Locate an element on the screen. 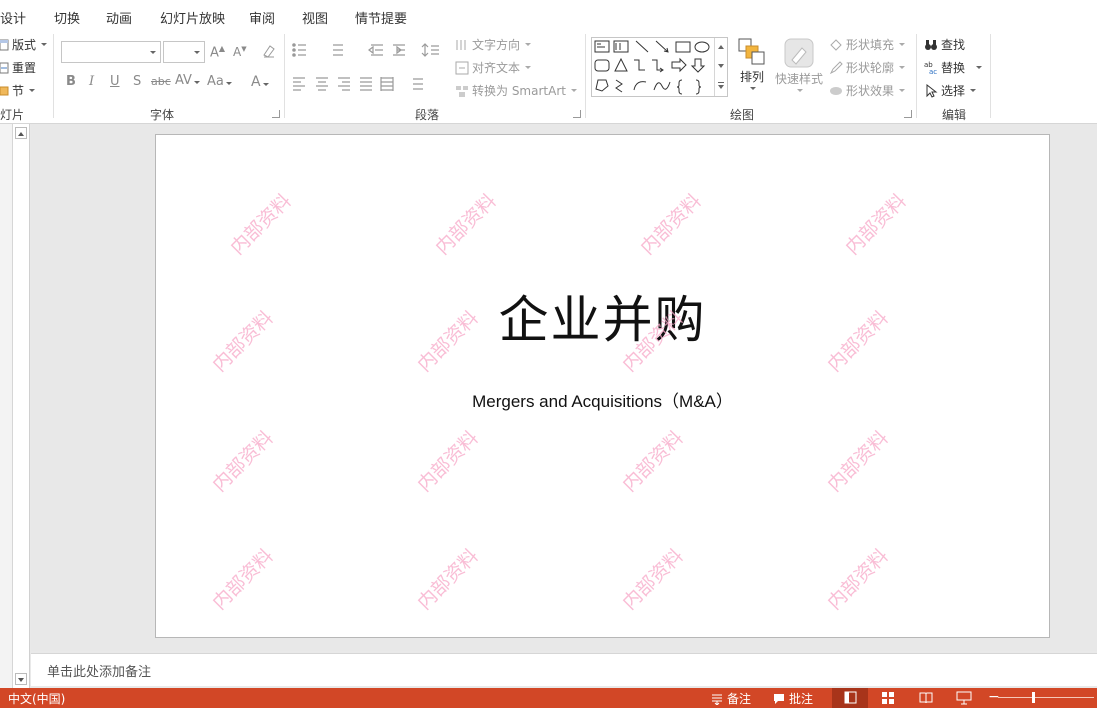  svg-text: ac is located at coordinates (933, 71).